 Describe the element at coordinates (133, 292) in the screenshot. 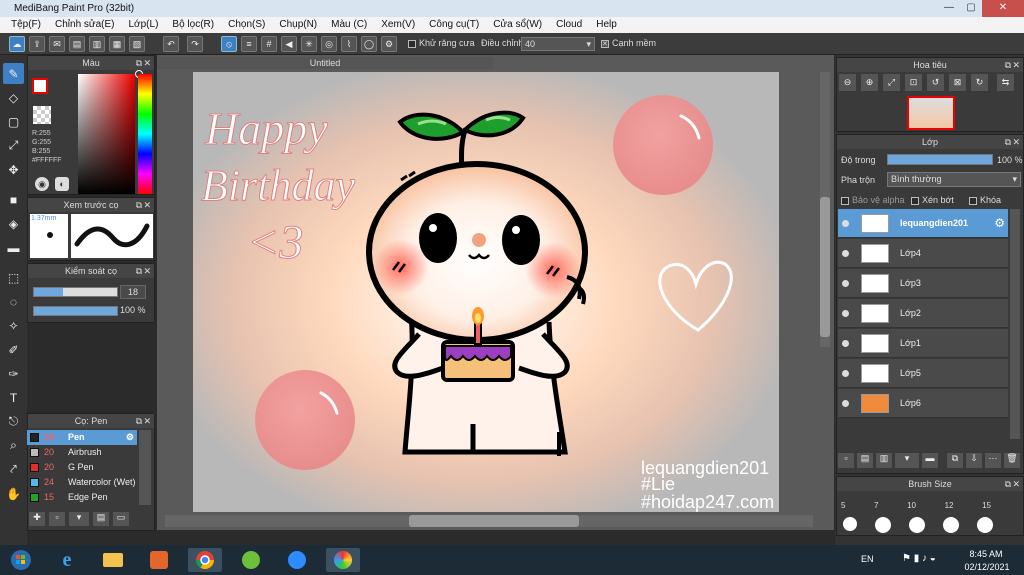

I see `brush-size-value: 18` at that location.